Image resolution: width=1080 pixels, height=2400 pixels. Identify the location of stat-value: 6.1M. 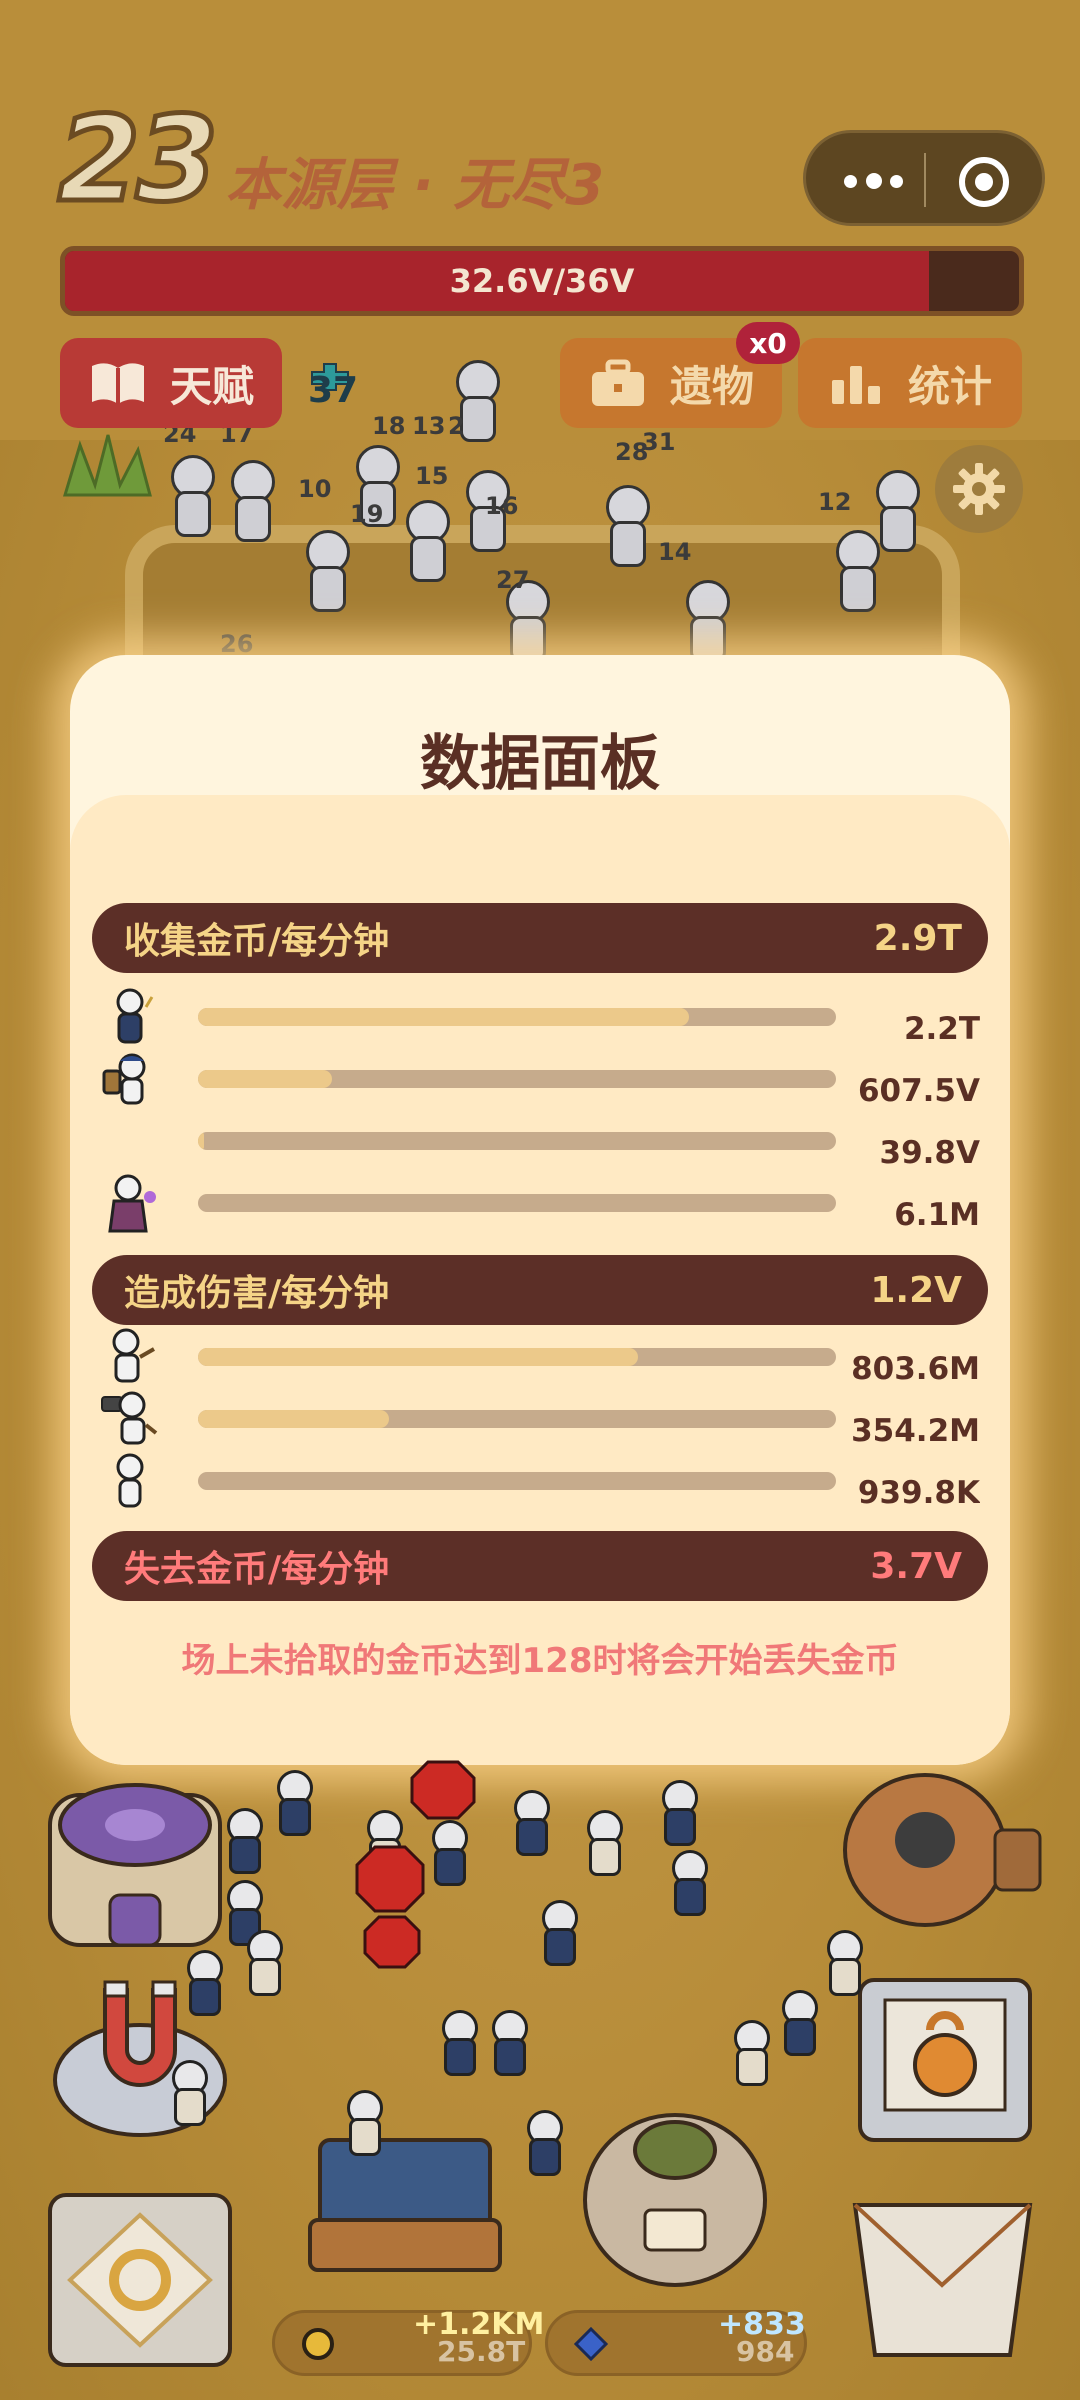
(937, 1215).